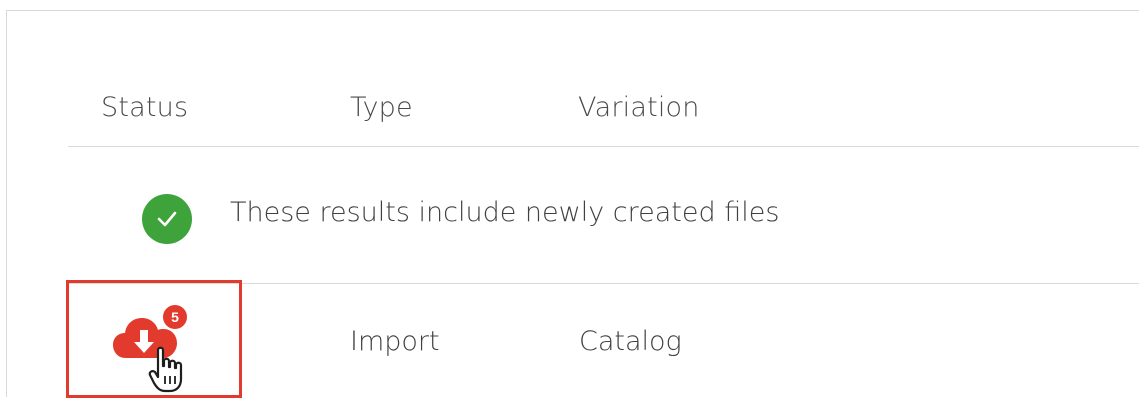 This screenshot has width=1139, height=398. What do you see at coordinates (630, 341) in the screenshot?
I see `row-variation-cell: Catalog` at bounding box center [630, 341].